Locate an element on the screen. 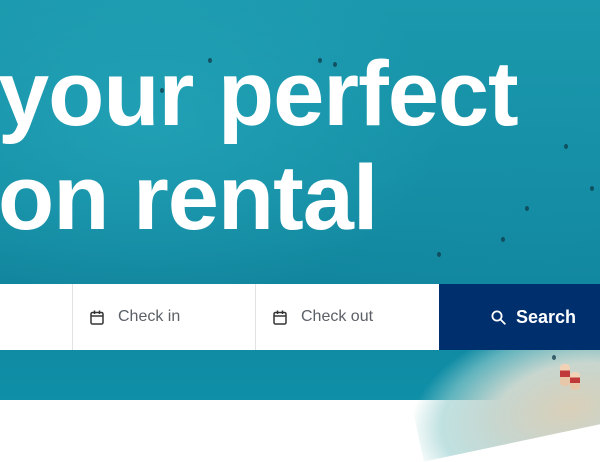 The image size is (600, 462). hero-title-line-2: on rental is located at coordinates (189, 198).